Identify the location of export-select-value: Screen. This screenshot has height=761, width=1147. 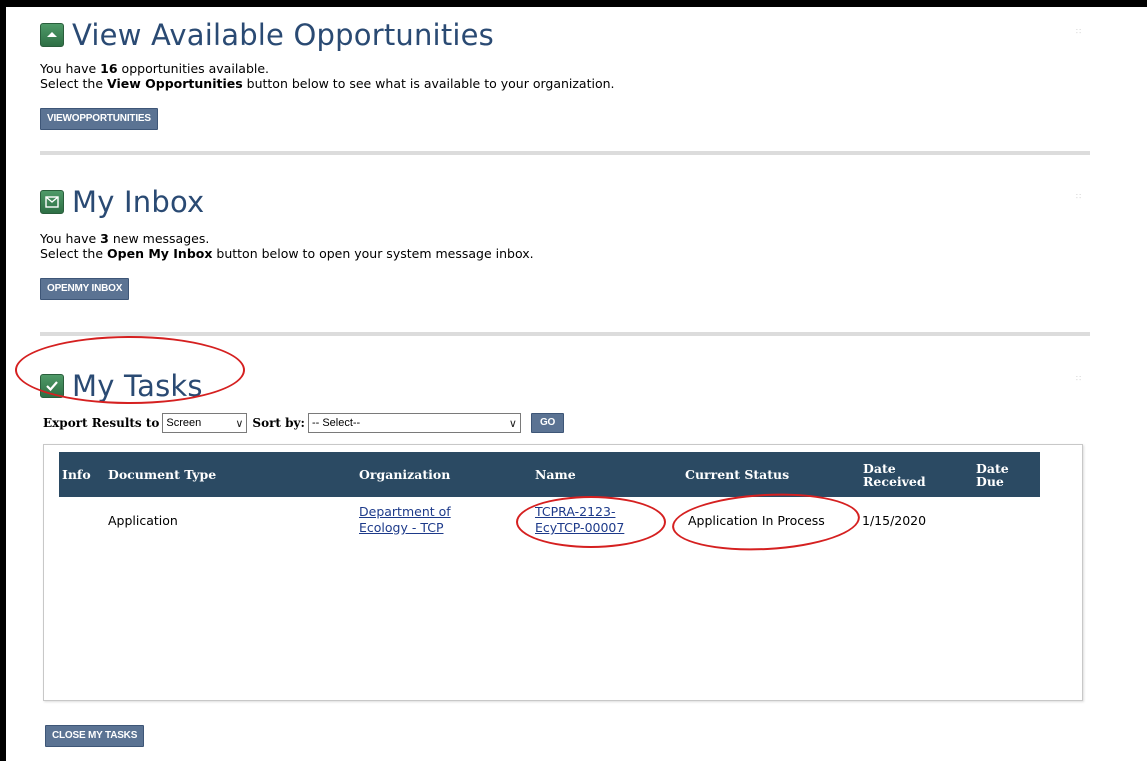
(184, 423).